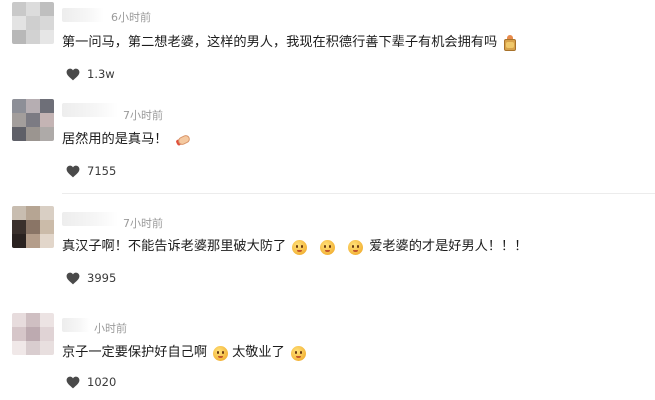  I want to click on comment-text: 第一问马，第二想老婆，这样的男人，我现在积德行善下辈子有机会拥有吗, so click(289, 43).